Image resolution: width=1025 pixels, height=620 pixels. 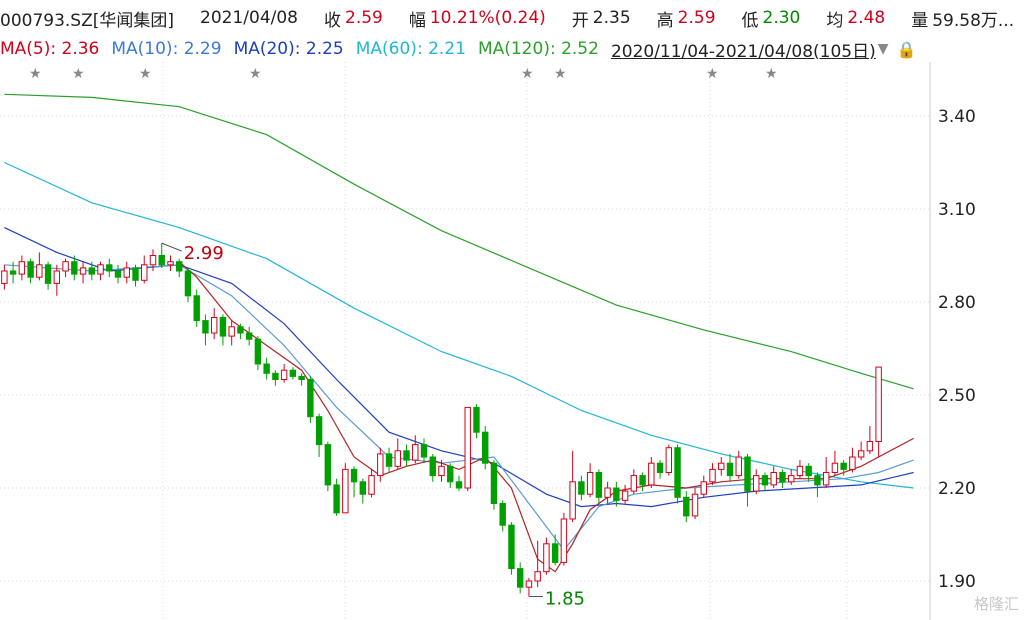 What do you see at coordinates (750, 20) in the screenshot?
I see `low-label: 低` at bounding box center [750, 20].